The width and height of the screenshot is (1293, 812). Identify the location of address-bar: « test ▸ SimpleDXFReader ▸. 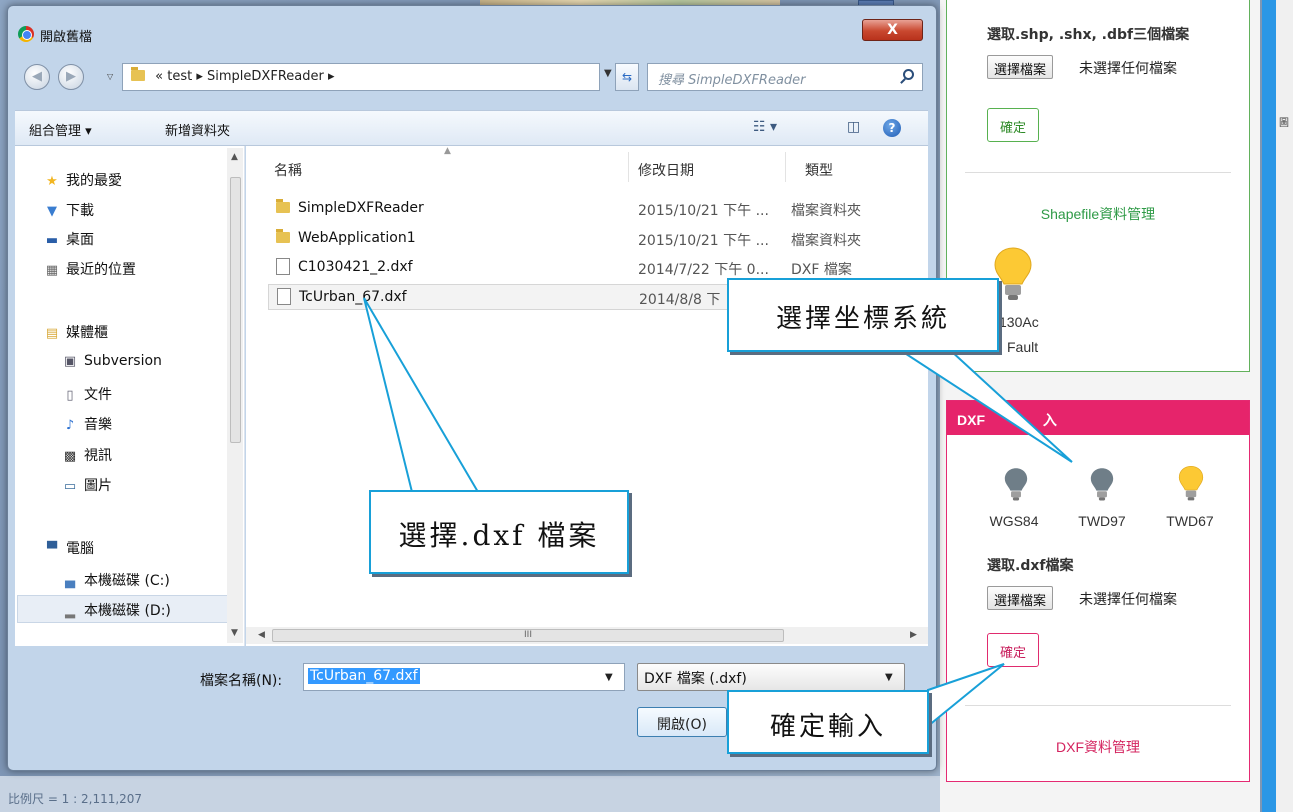
(361, 77).